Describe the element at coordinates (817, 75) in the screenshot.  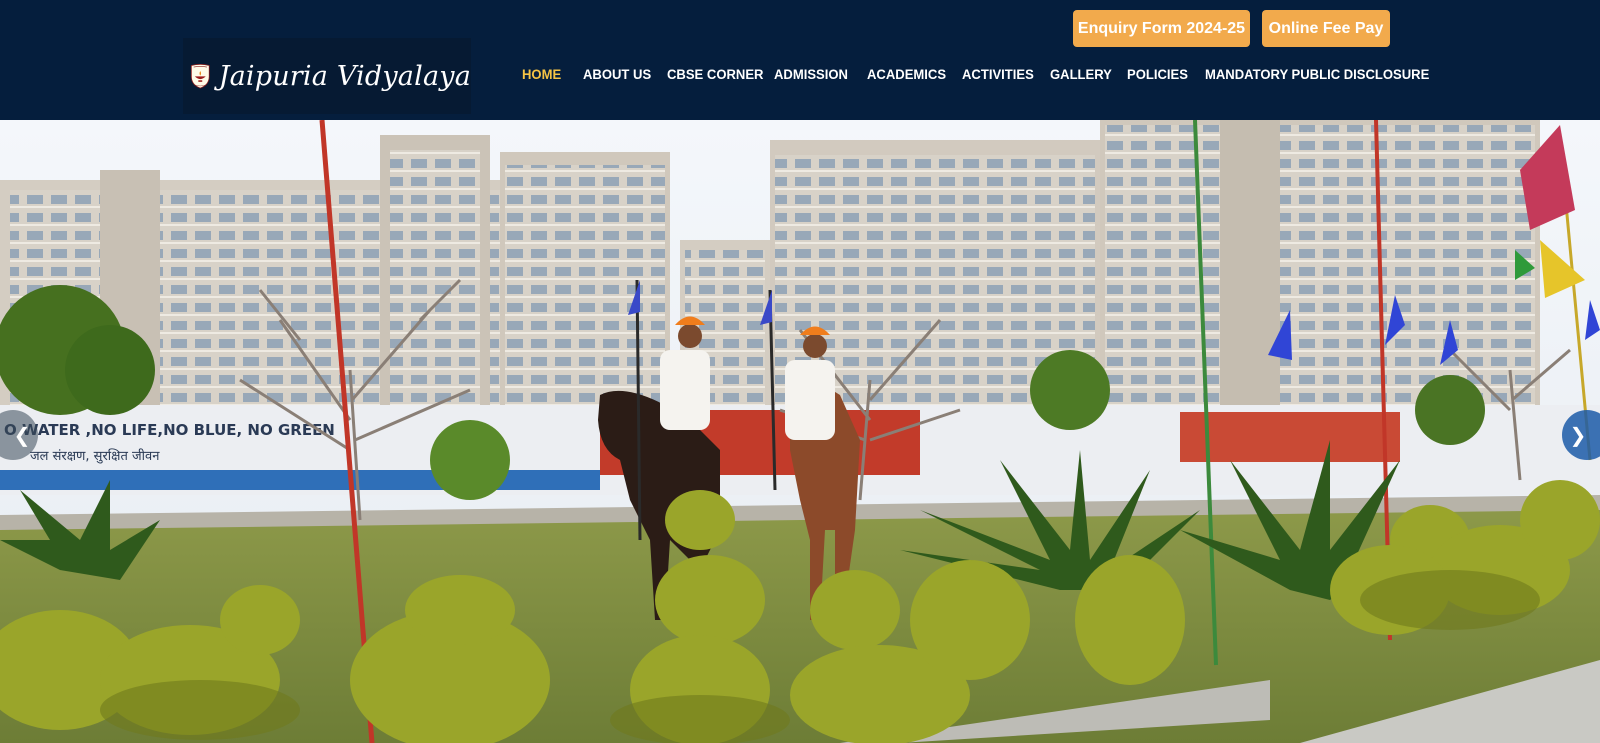
I see `nav-admission: ADMISSION` at that location.